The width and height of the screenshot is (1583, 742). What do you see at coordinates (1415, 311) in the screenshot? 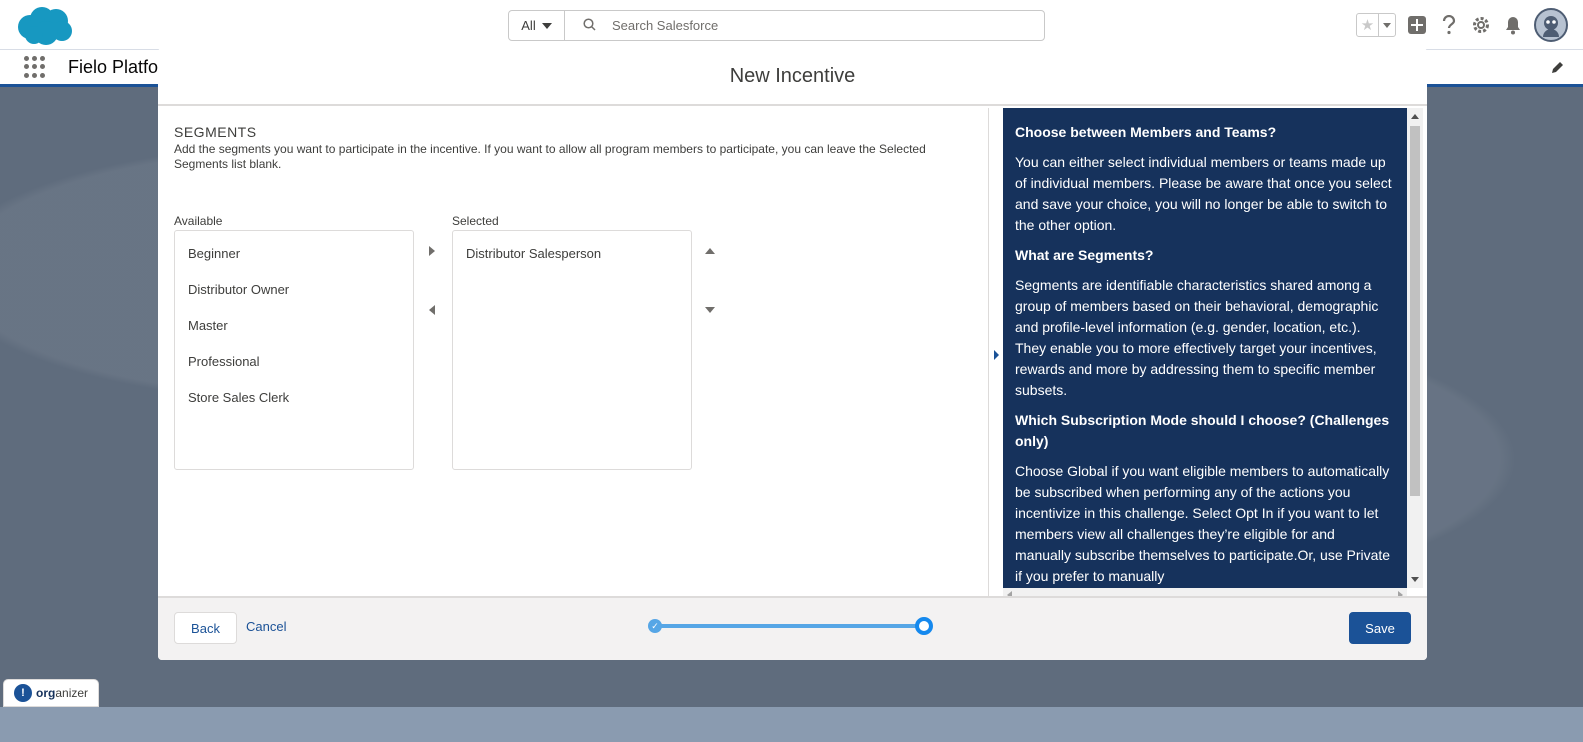
I see `scroll-thumb` at bounding box center [1415, 311].